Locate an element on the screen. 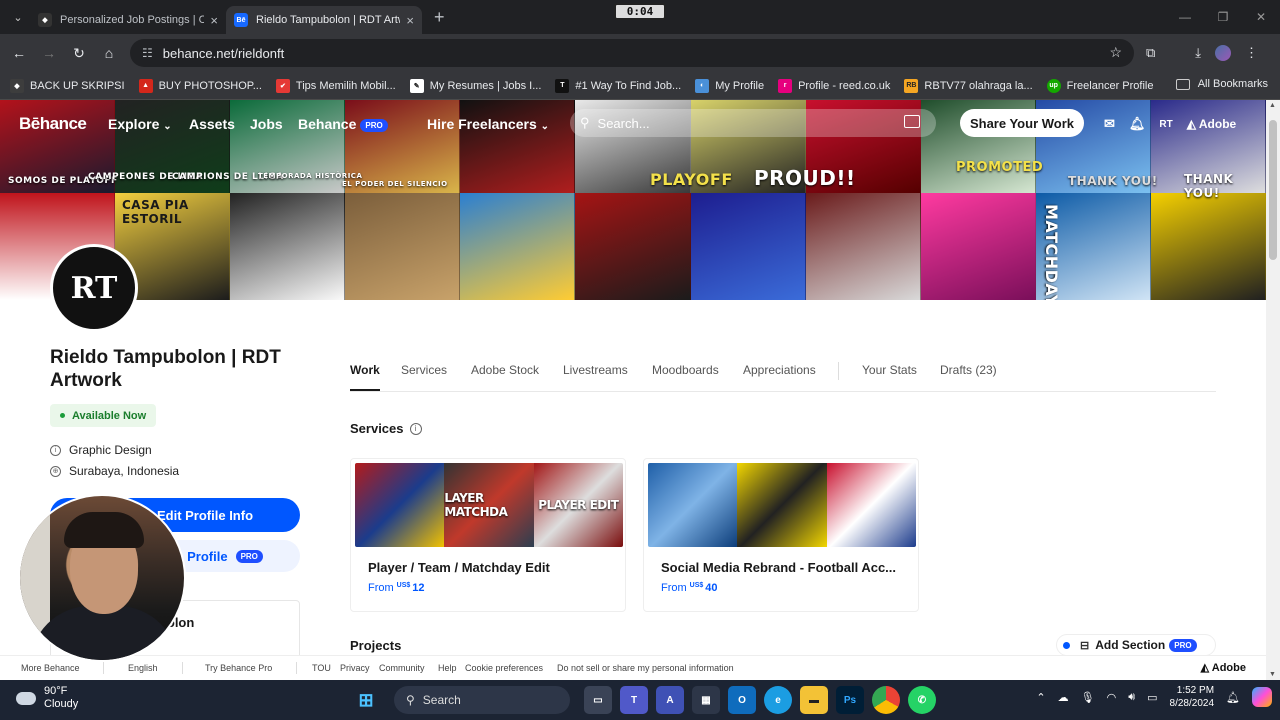 The image size is (1280, 720). tab-services: Services is located at coordinates (424, 370).